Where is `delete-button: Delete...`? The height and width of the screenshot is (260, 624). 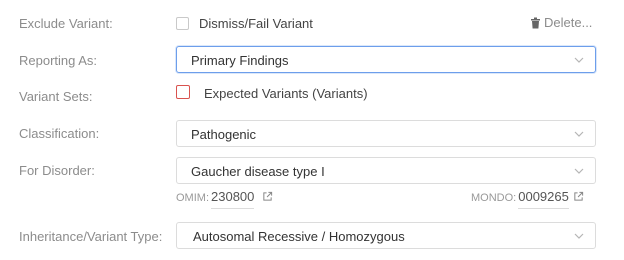
delete-button: Delete... is located at coordinates (561, 22).